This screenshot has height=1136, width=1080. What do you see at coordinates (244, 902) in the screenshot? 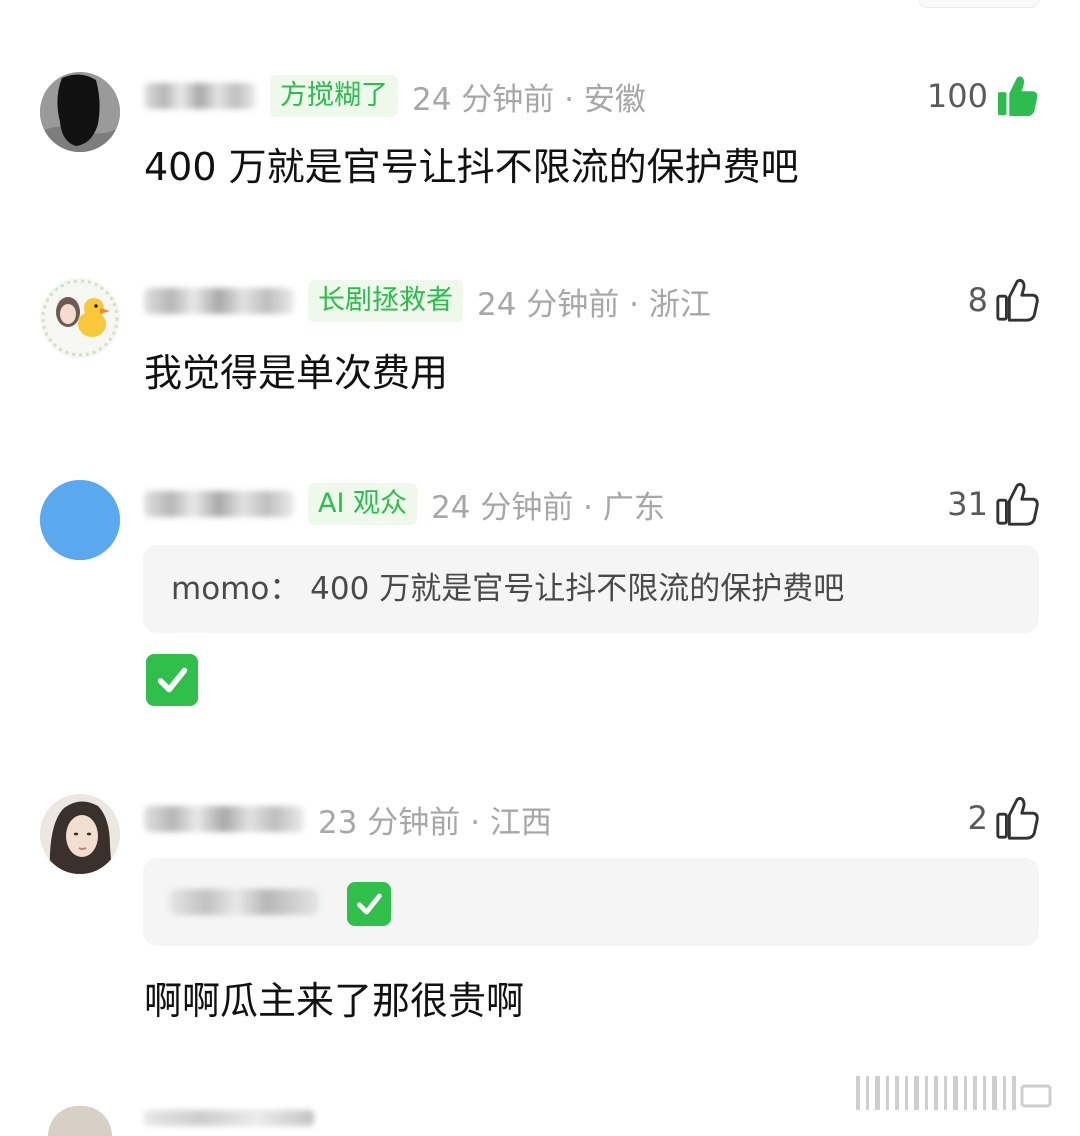
I see `quoted-username-redacted` at bounding box center [244, 902].